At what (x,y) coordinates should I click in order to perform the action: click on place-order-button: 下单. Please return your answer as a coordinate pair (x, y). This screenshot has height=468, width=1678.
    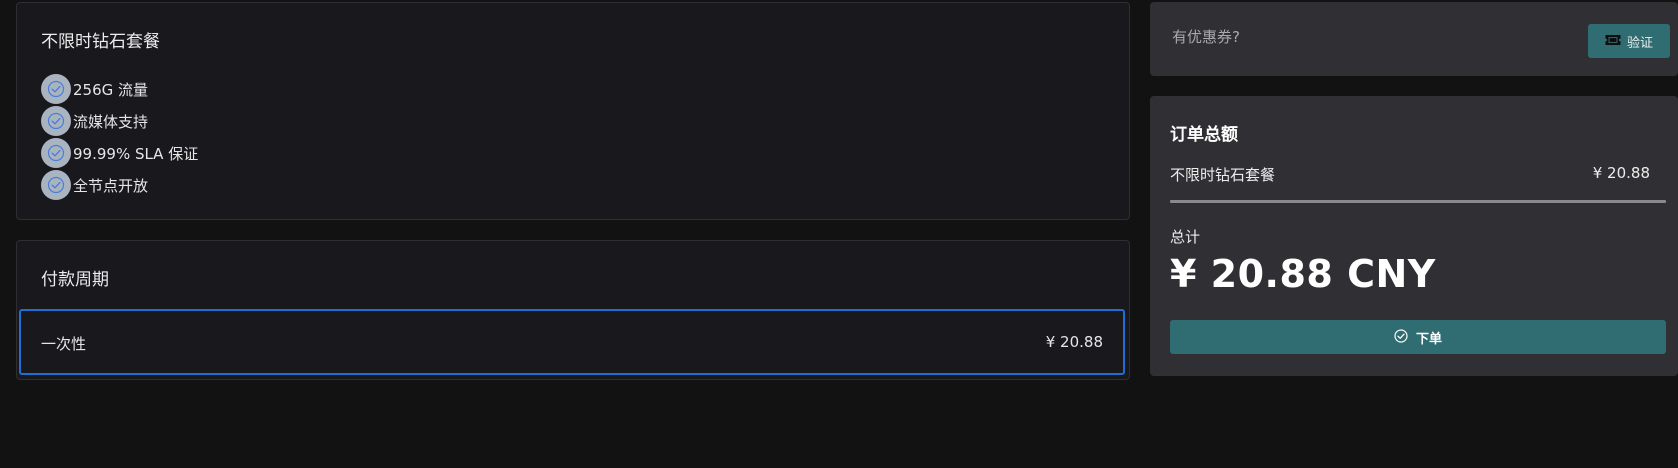
    Looking at the image, I should click on (1418, 337).